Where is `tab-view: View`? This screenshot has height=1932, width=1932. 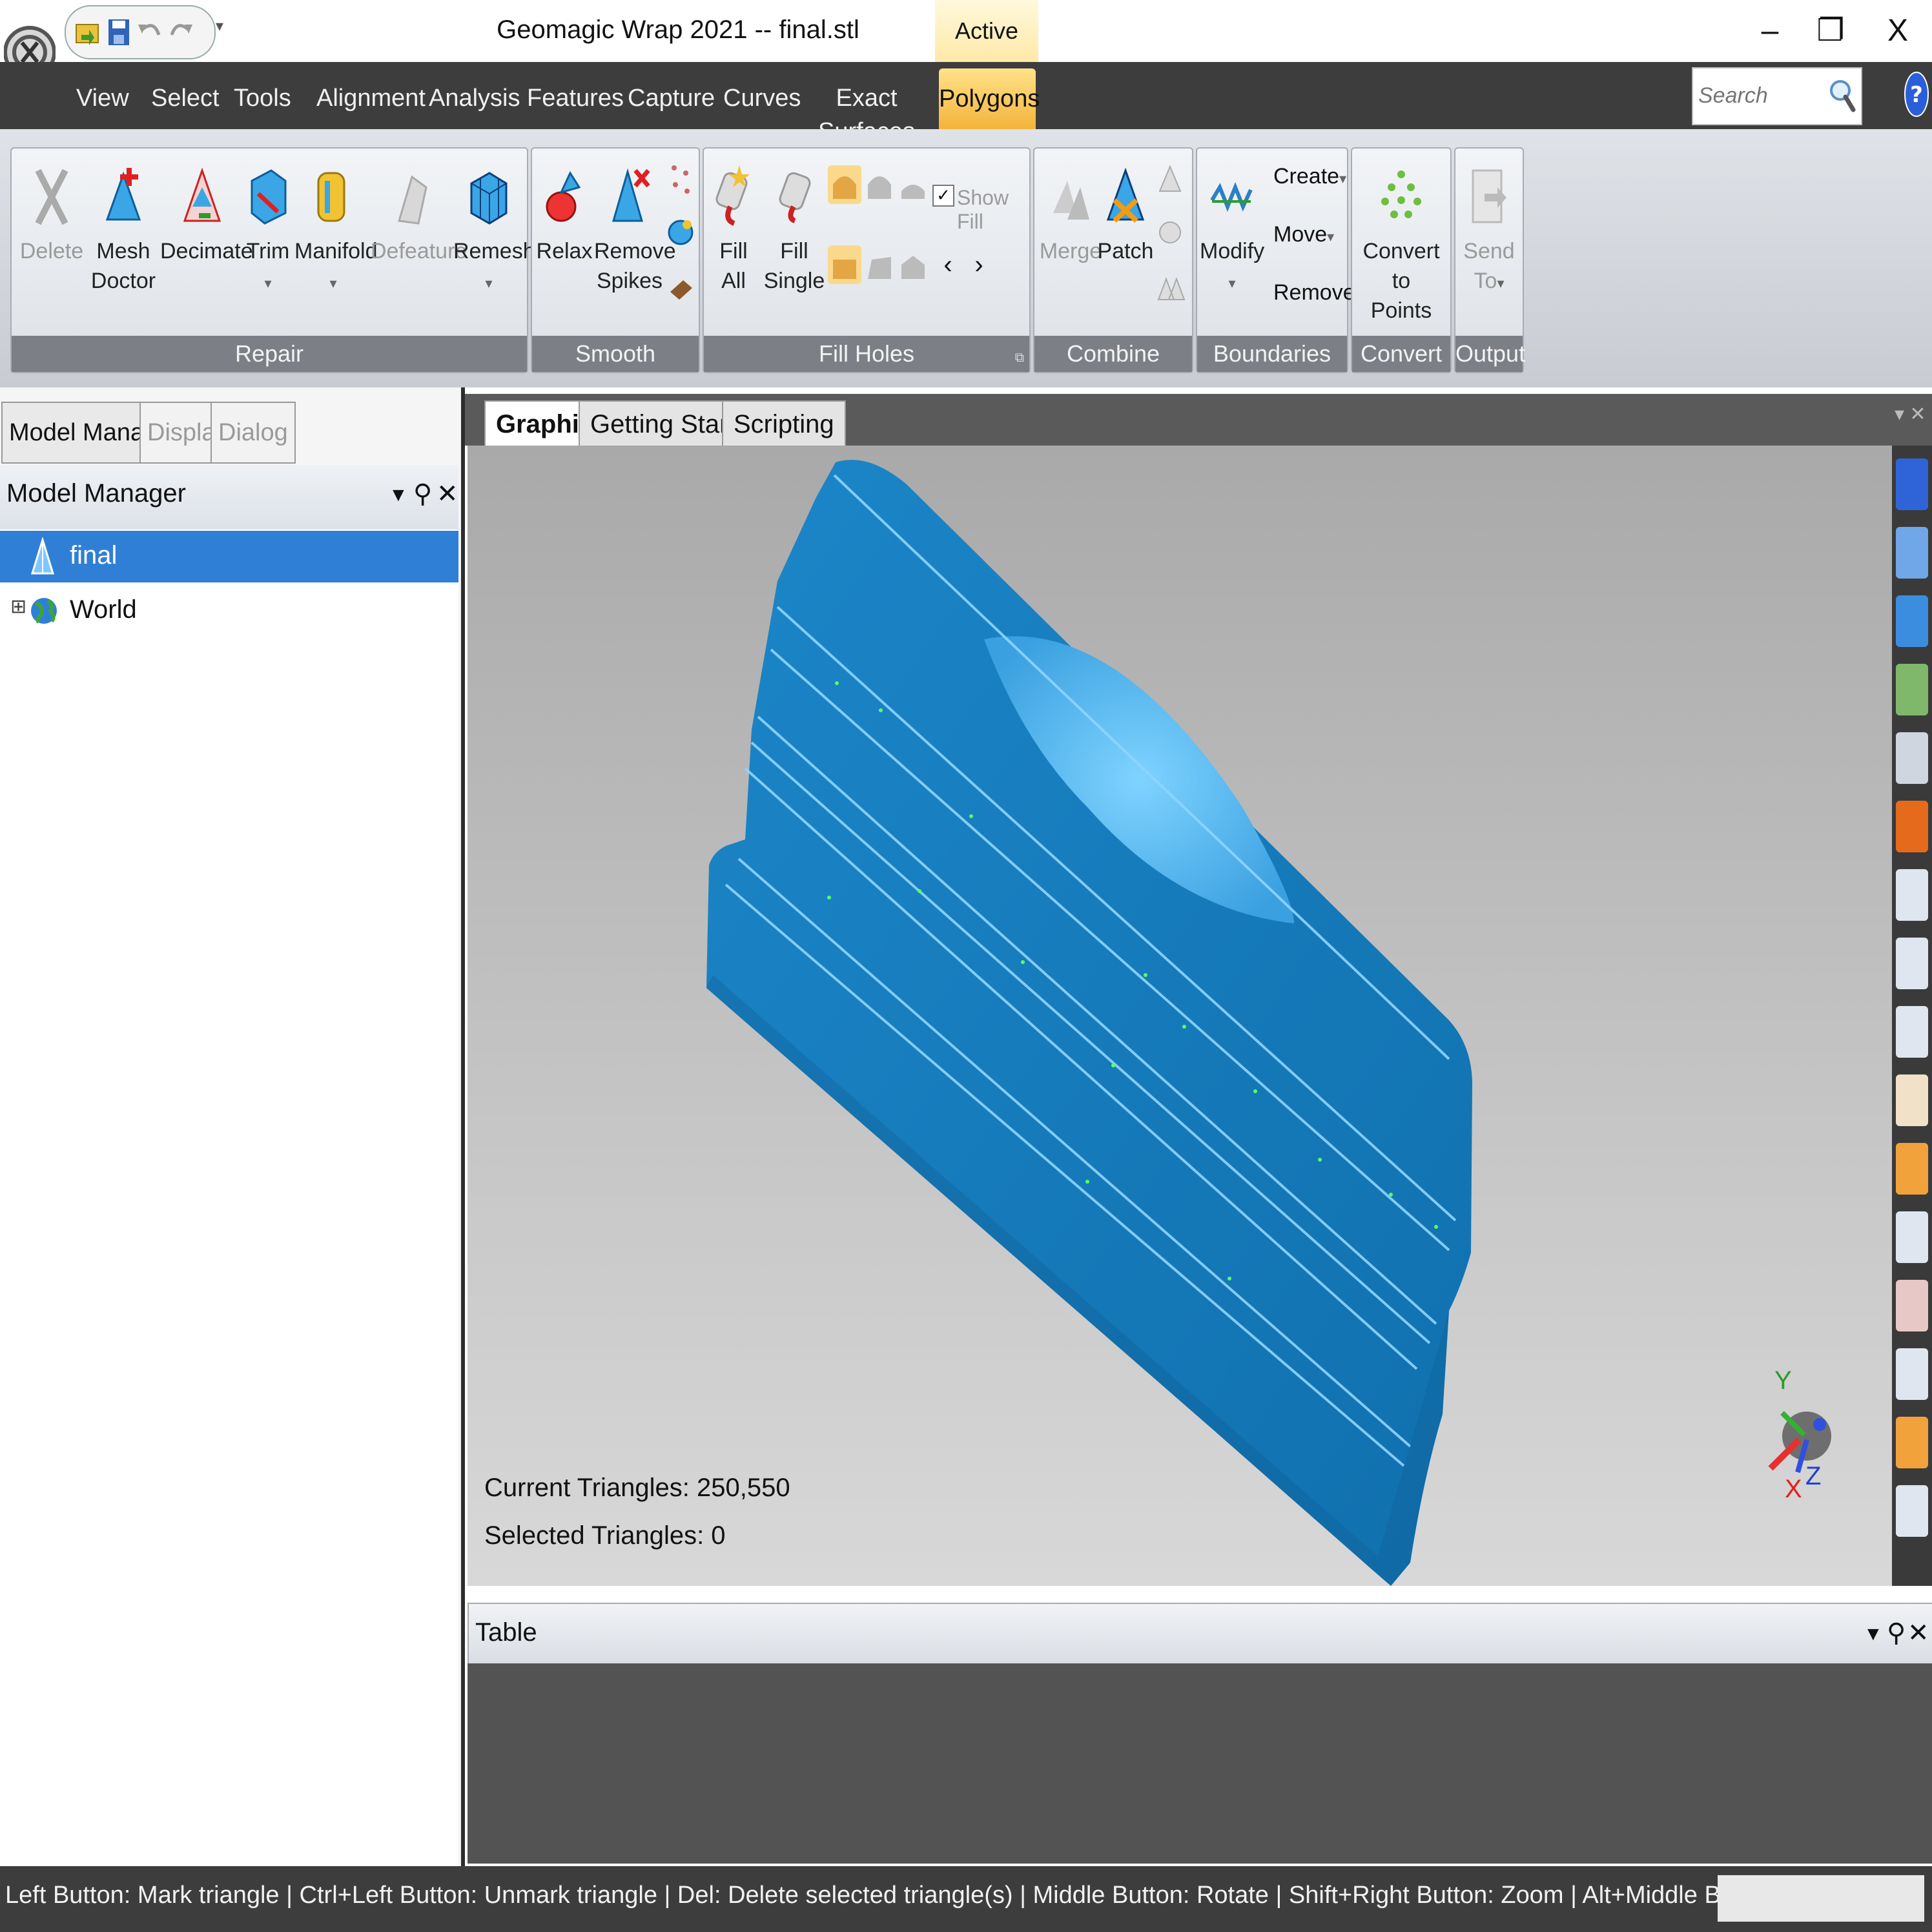 tab-view: View is located at coordinates (102, 98).